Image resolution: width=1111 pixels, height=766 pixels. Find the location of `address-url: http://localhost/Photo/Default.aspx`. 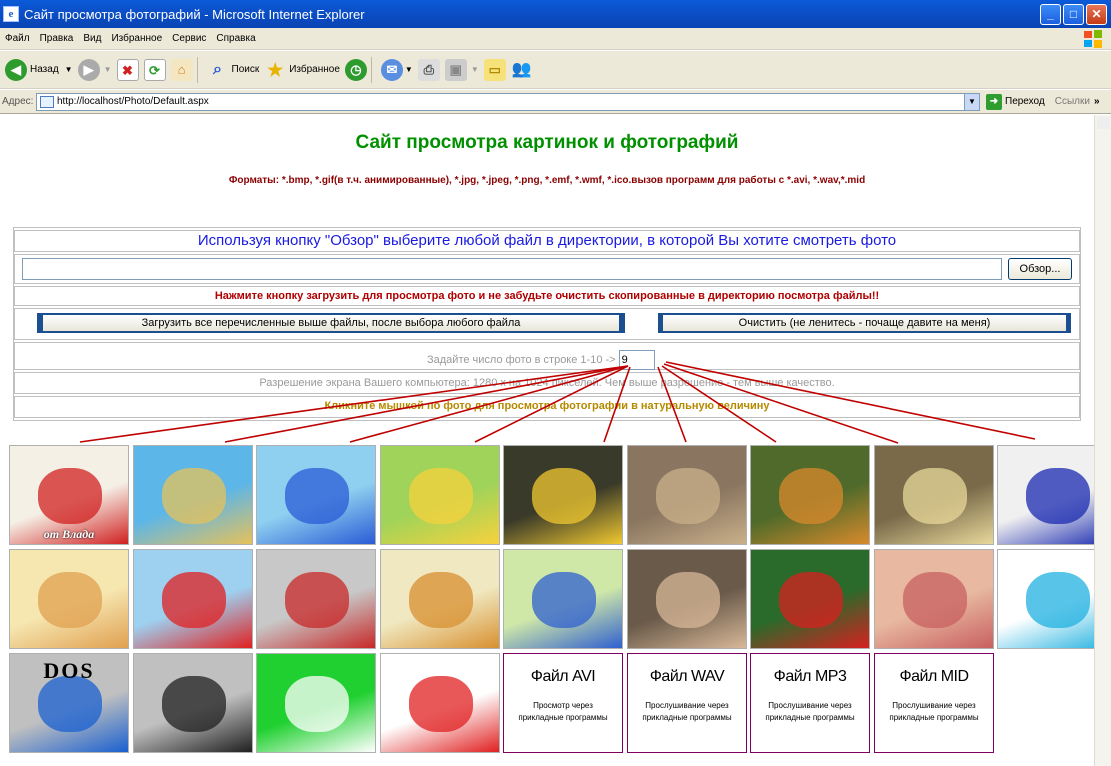

address-url: http://localhost/Photo/Default.aspx is located at coordinates (133, 101).